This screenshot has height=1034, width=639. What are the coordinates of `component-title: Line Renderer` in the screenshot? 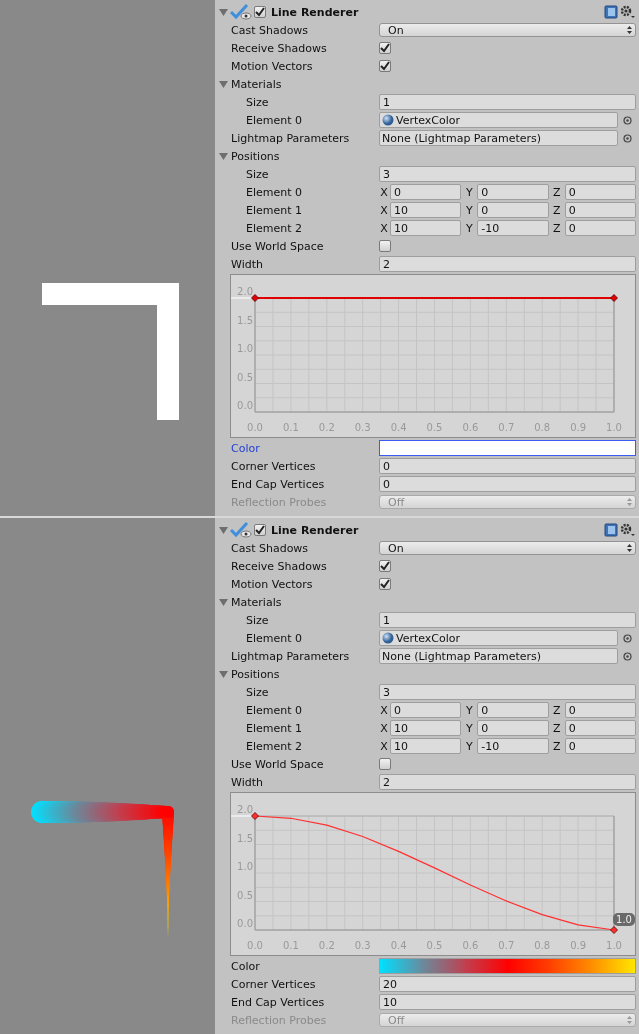 It's located at (315, 12).